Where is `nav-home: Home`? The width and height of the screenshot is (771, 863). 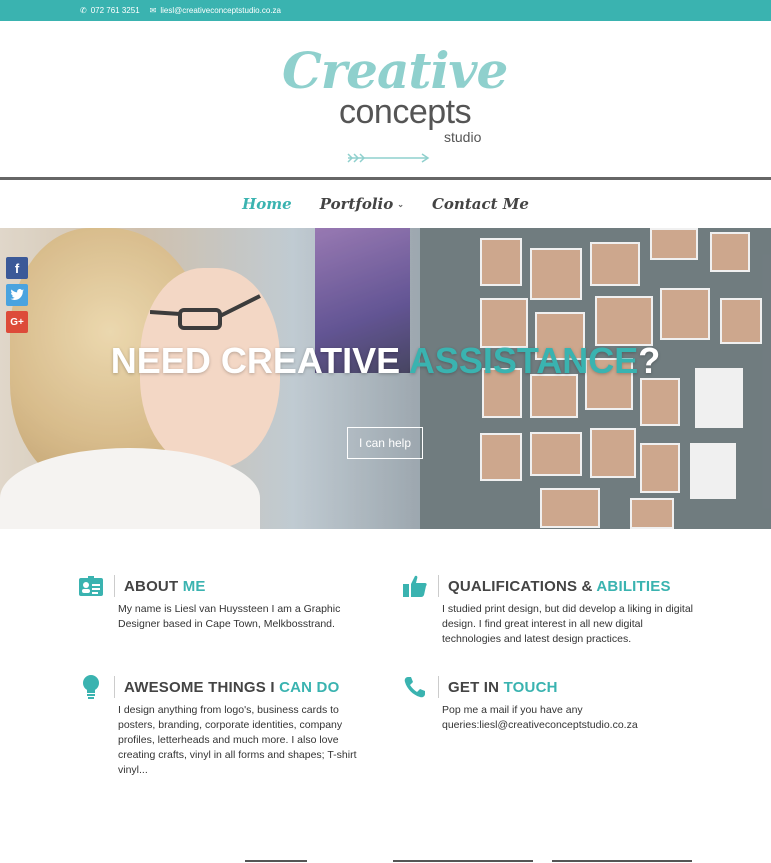 nav-home: Home is located at coordinates (267, 204).